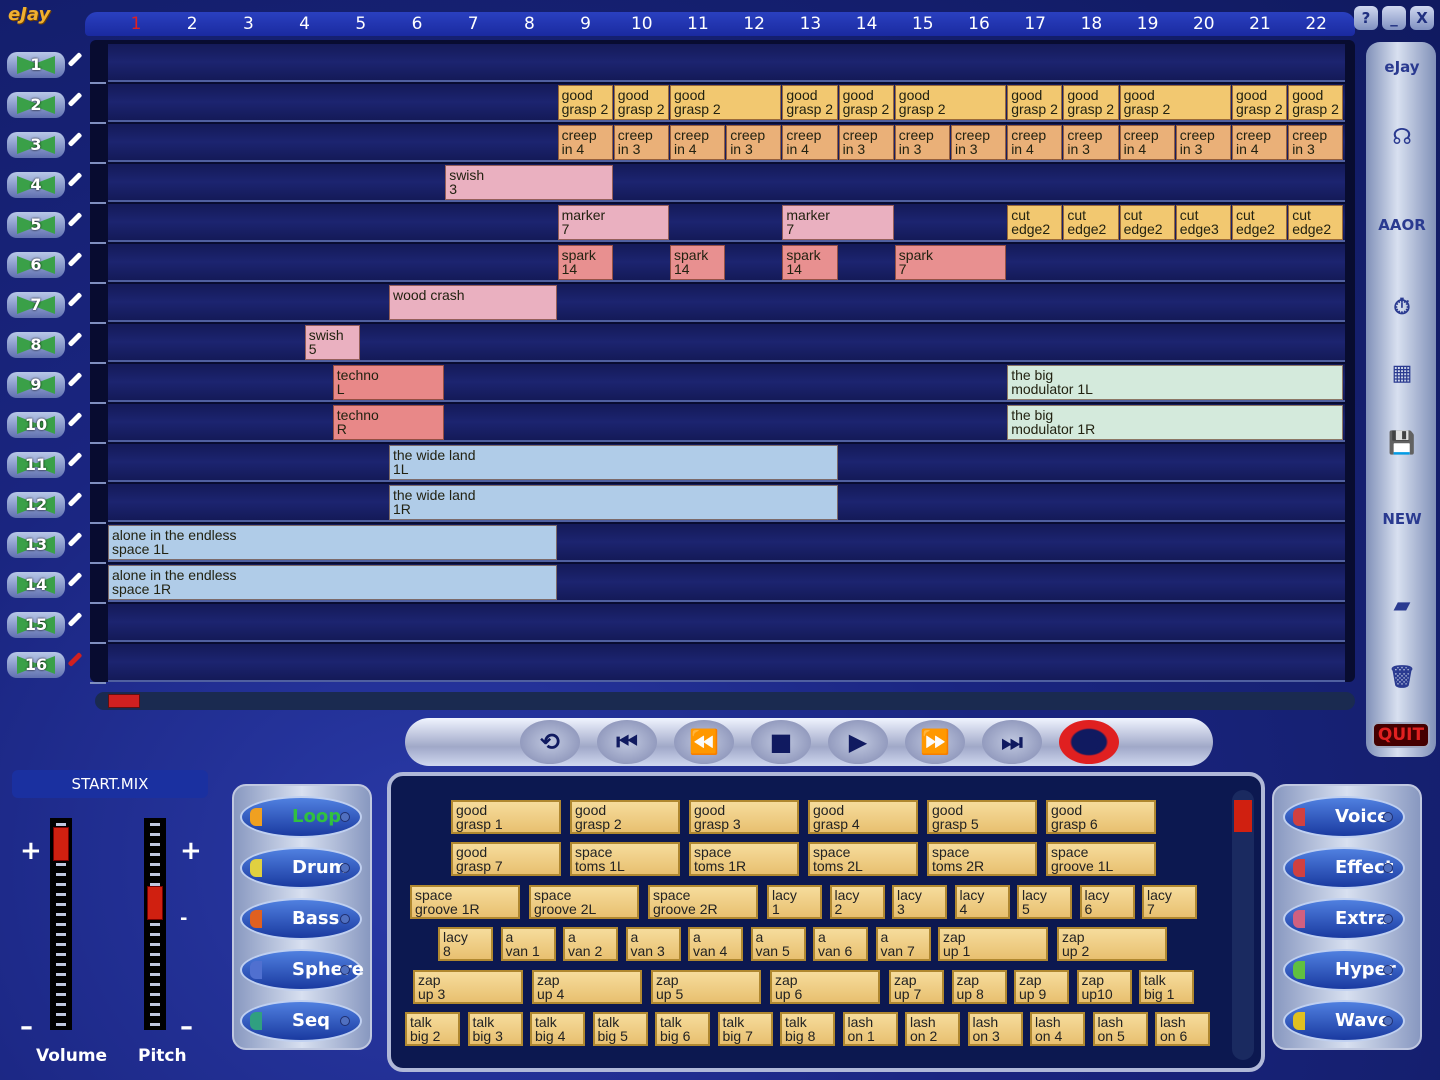 The height and width of the screenshot is (1080, 1440). What do you see at coordinates (44, 585) in the screenshot?
I see `track-button: 14` at bounding box center [44, 585].